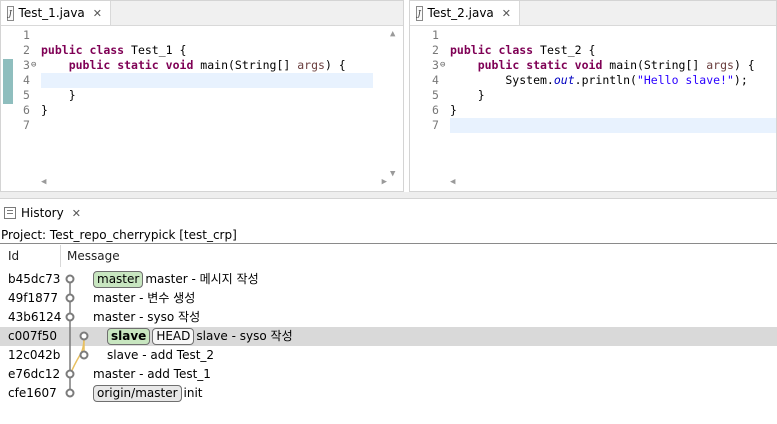 The height and width of the screenshot is (424, 777). What do you see at coordinates (392, 174) in the screenshot?
I see `scroll-down-icon: ▼` at bounding box center [392, 174].